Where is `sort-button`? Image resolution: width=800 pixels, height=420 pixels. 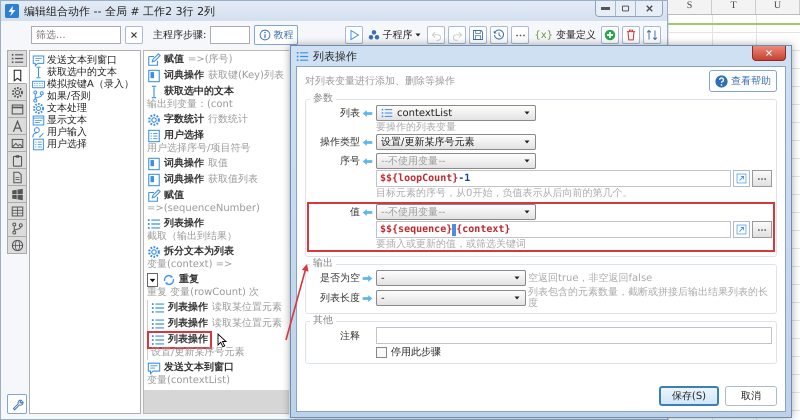
sort-button is located at coordinates (652, 35).